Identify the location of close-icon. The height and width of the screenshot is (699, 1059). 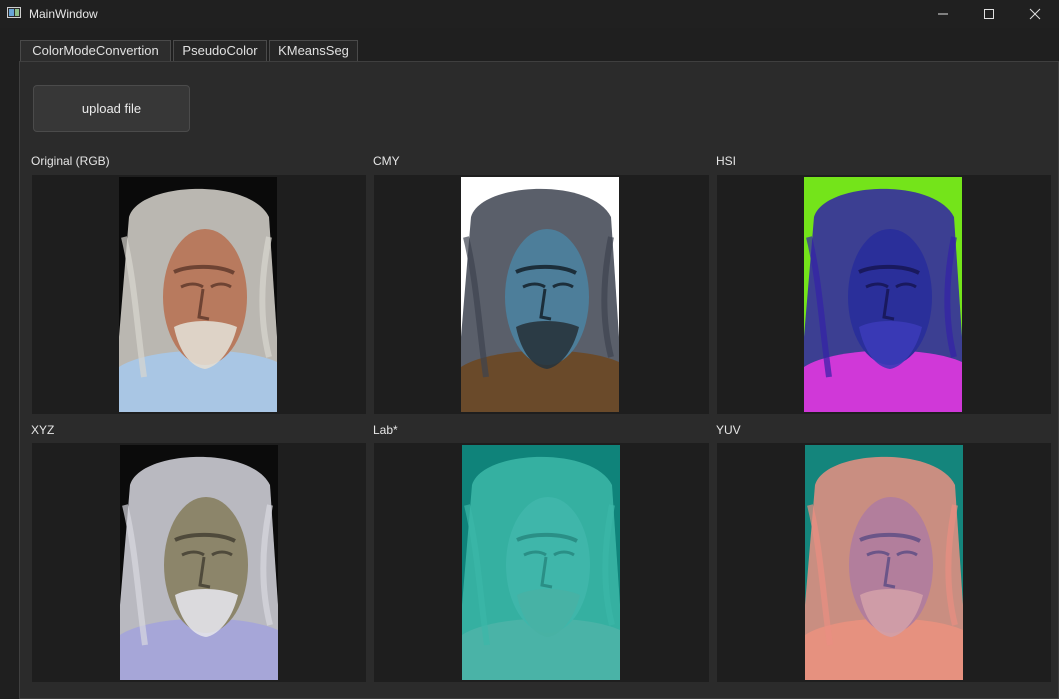
(1035, 14).